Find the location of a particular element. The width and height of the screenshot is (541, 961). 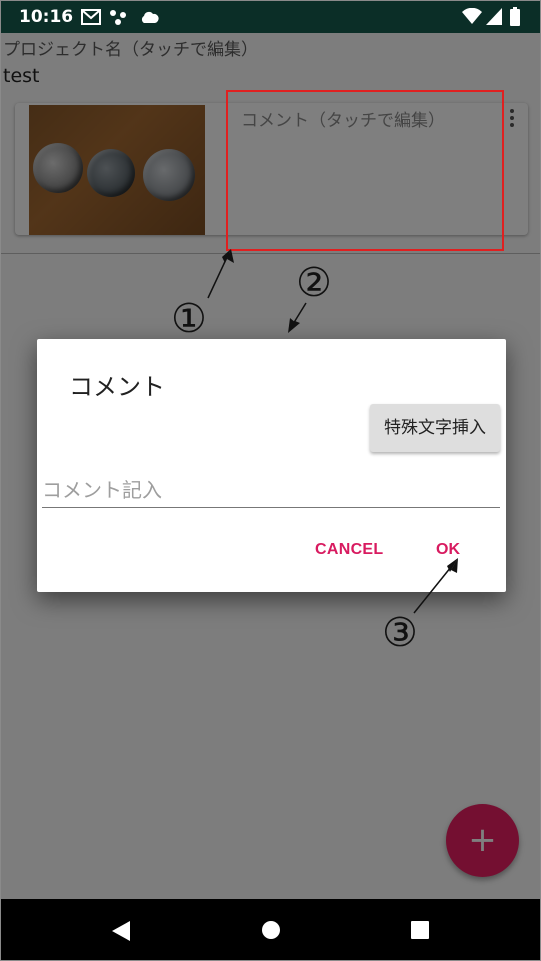

dots-icon is located at coordinates (118, 17).